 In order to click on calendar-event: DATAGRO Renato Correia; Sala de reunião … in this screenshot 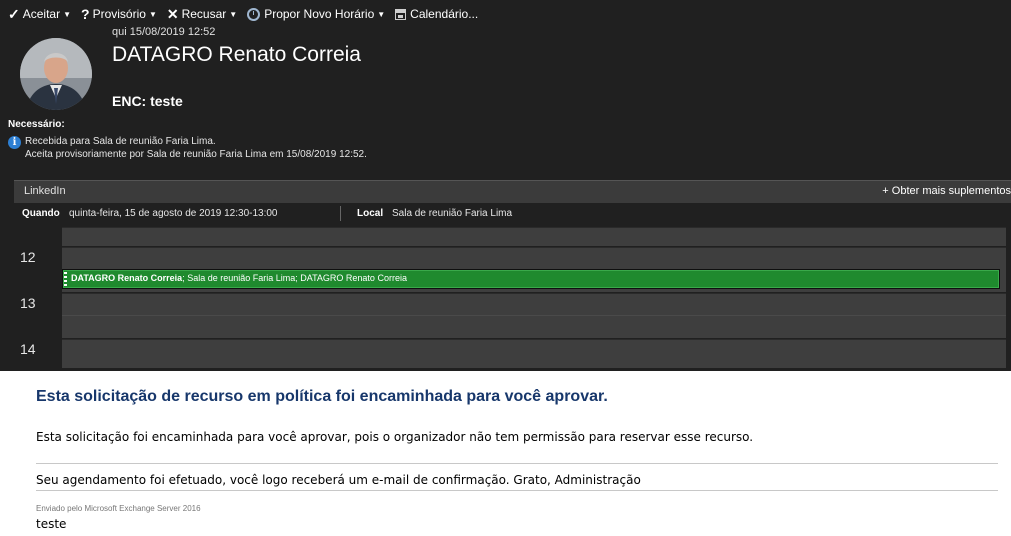, I will do `click(531, 279)`.